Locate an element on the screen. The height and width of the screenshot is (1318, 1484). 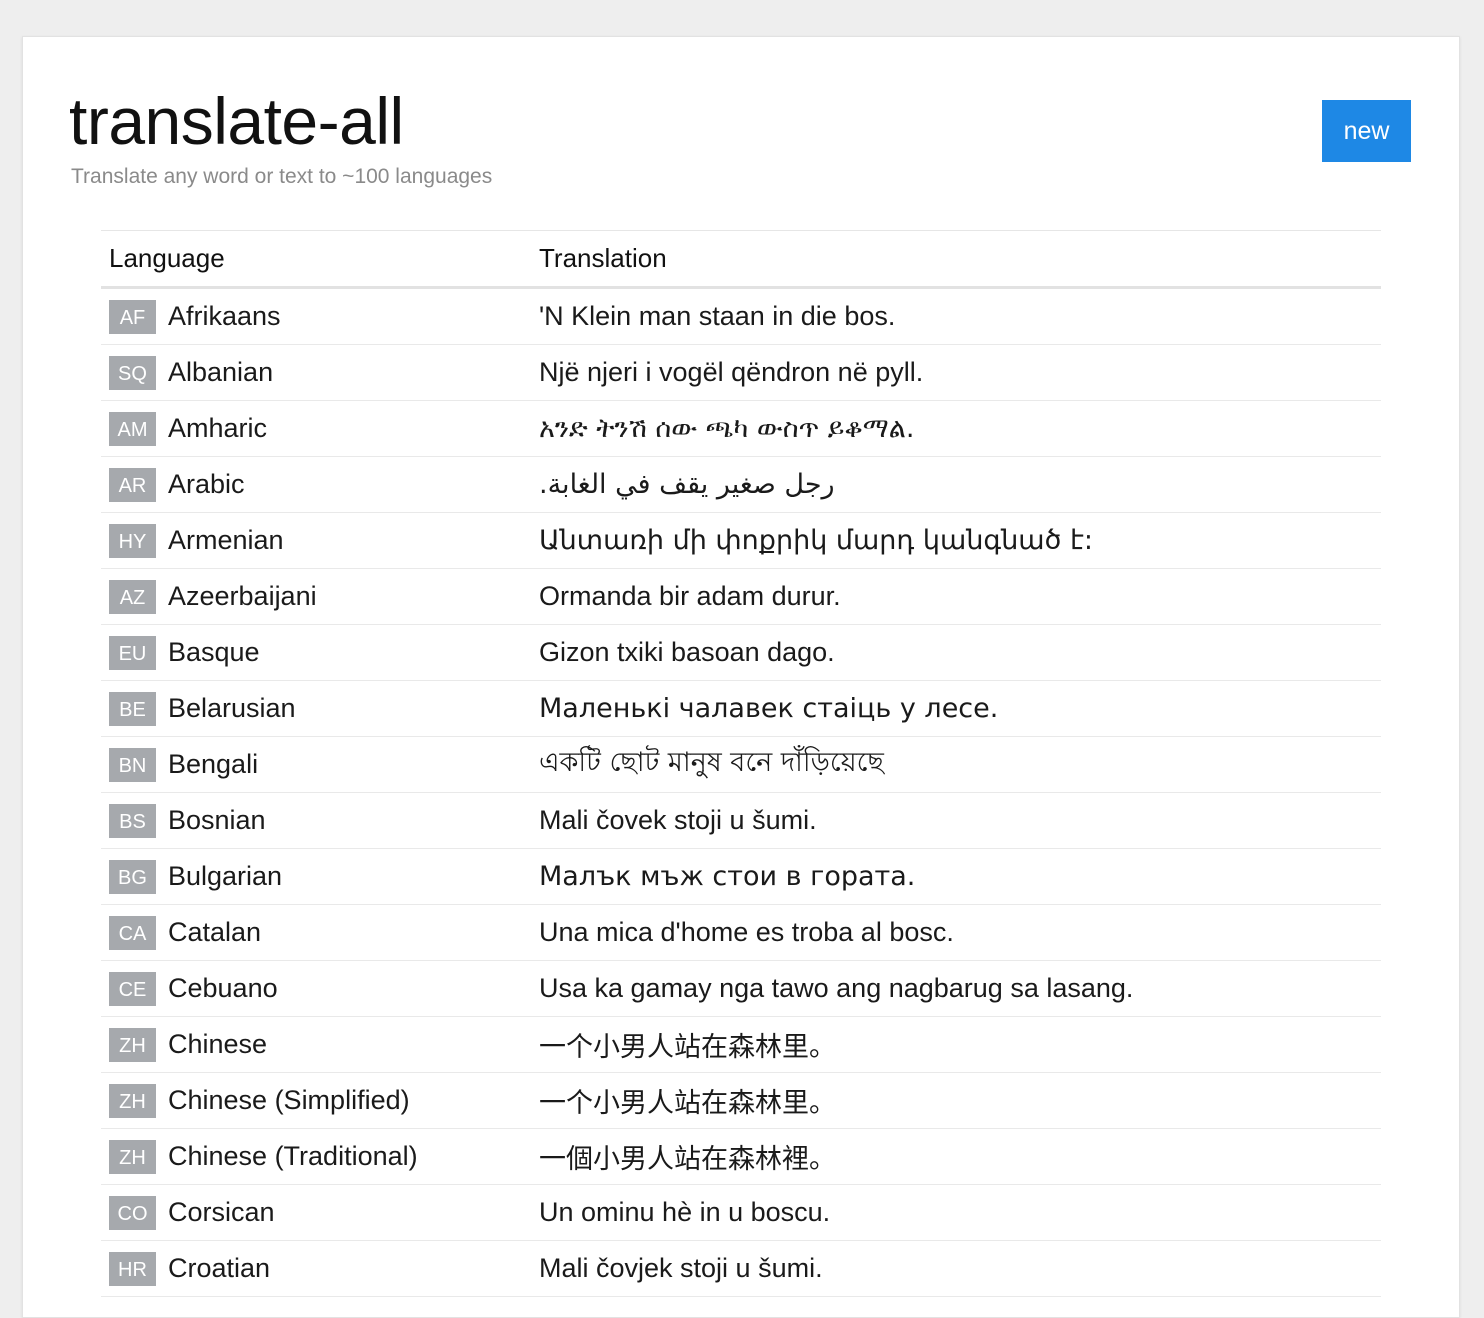
language-cell: ZH Chinese (Traditional) is located at coordinates (320, 1156).